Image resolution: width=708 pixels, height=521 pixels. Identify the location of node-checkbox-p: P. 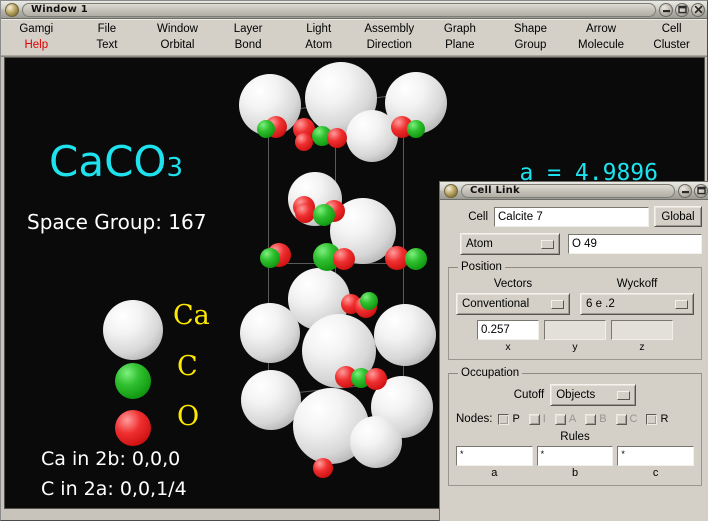
(509, 419).